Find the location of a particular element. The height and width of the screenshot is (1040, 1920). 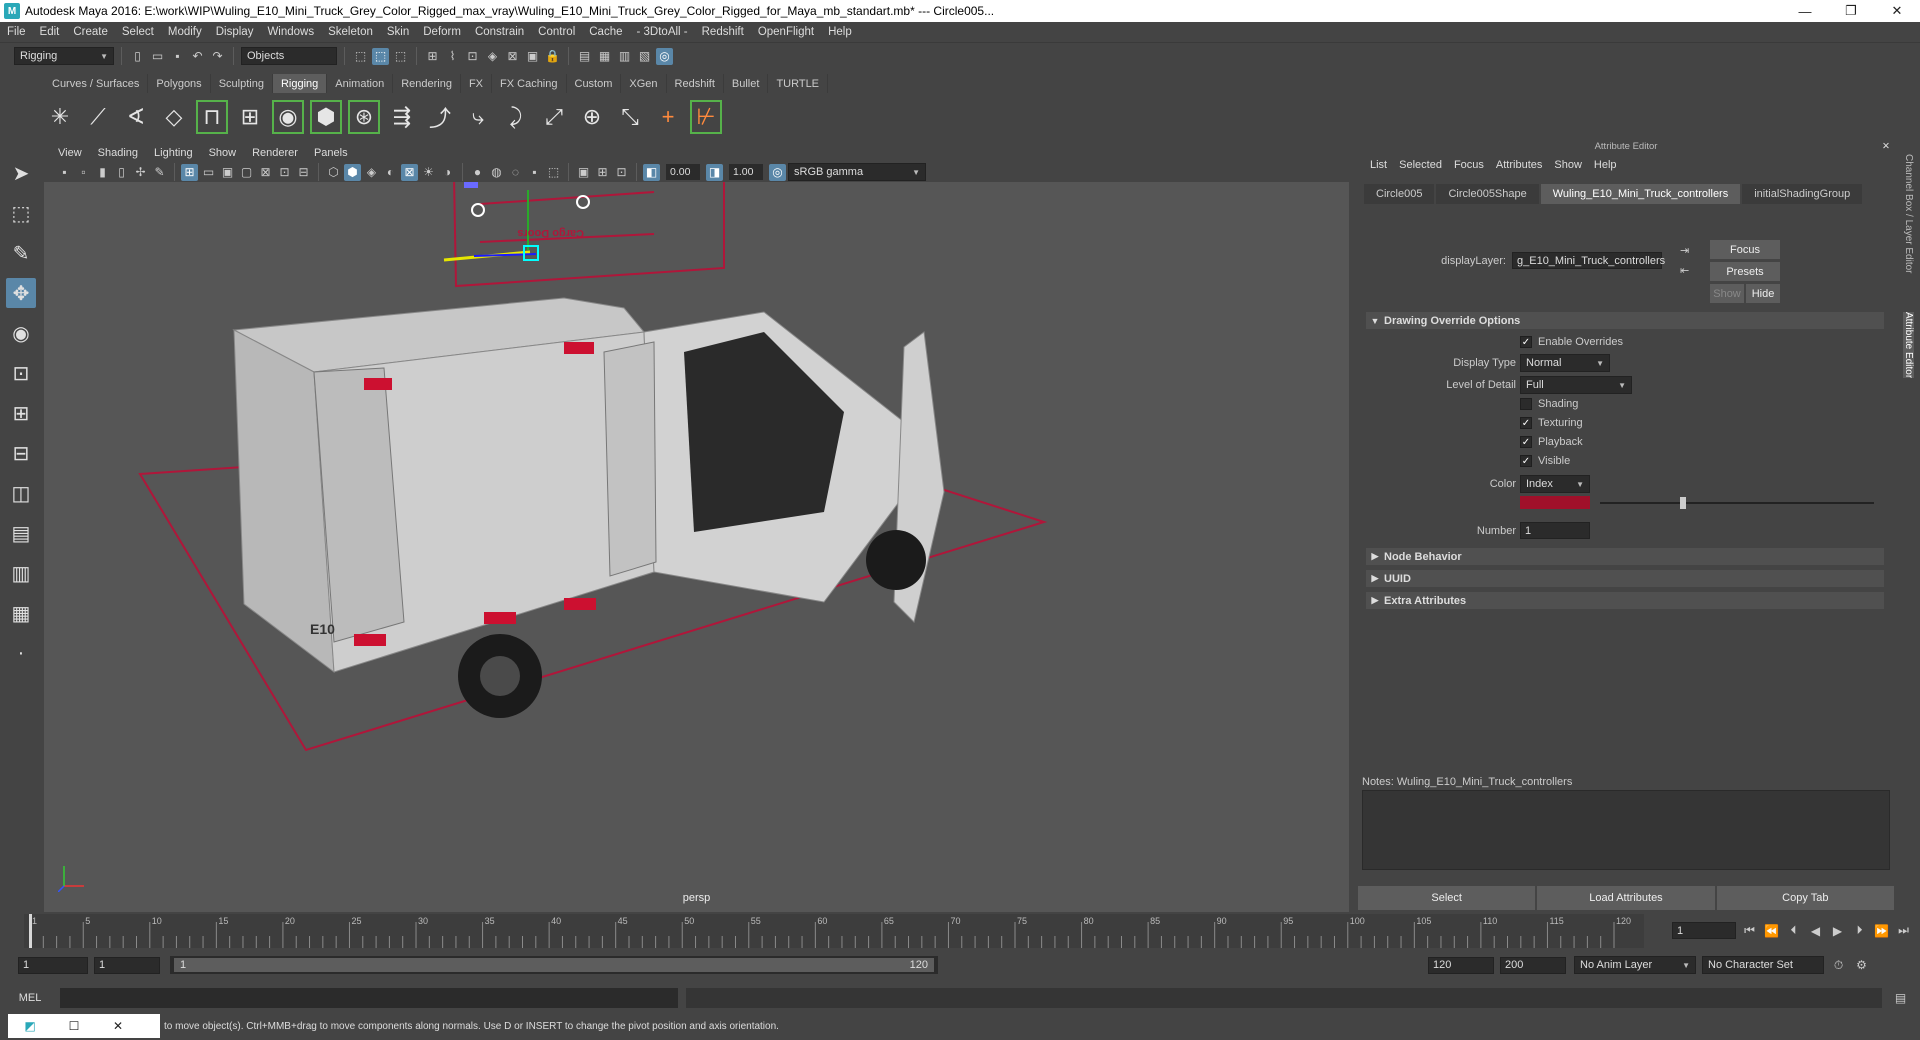

scale-constraint-icon: ⤢ is located at coordinates (554, 117).